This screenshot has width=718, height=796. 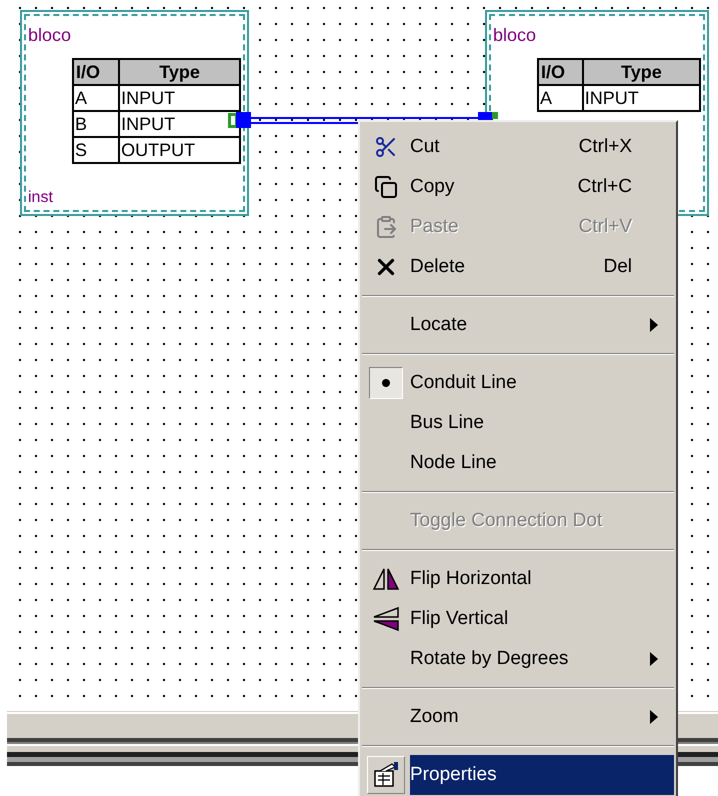 I want to click on menu-item: Flip Vertical, so click(x=542, y=619).